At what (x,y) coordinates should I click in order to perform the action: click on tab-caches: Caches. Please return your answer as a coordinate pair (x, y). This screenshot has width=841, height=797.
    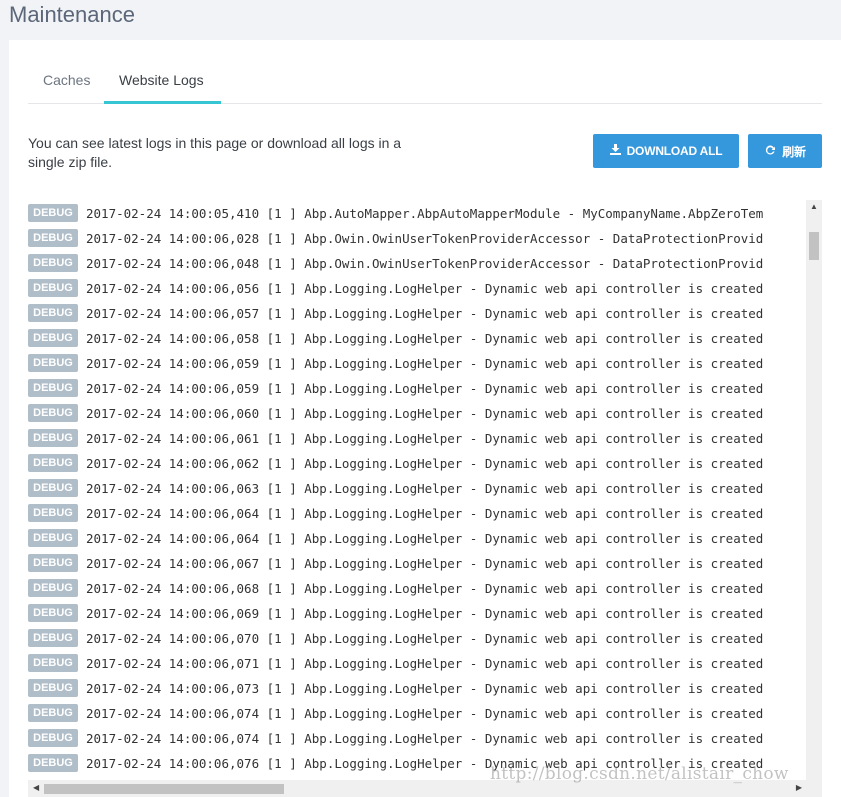
    Looking at the image, I should click on (66, 83).